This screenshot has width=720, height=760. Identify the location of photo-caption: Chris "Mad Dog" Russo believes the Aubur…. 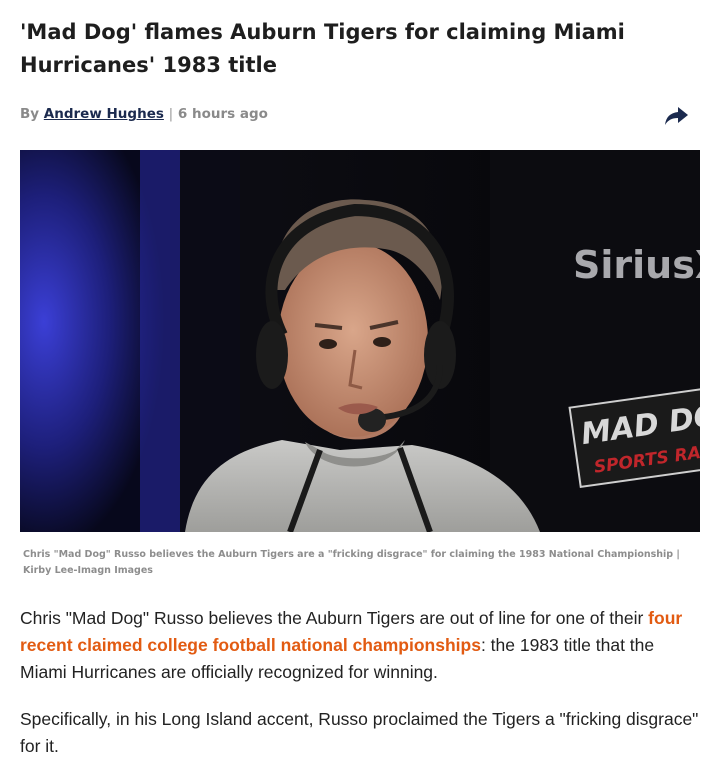
(351, 562).